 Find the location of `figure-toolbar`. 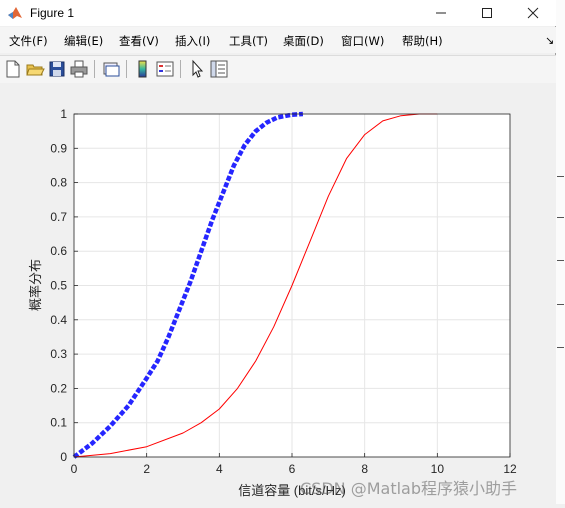

figure-toolbar is located at coordinates (278, 69).